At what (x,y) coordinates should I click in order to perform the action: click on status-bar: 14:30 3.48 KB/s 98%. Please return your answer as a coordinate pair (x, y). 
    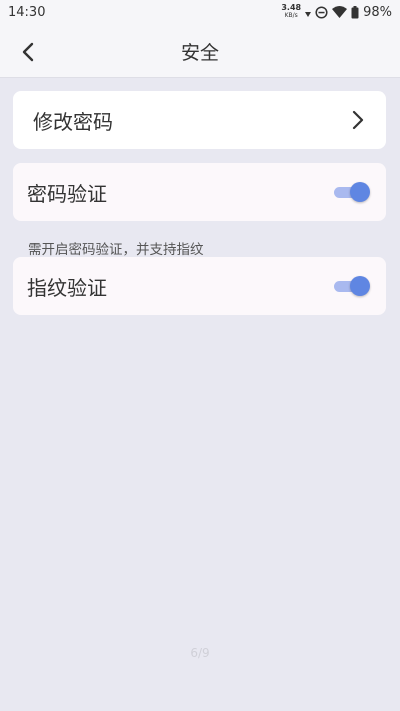
    Looking at the image, I should click on (200, 12).